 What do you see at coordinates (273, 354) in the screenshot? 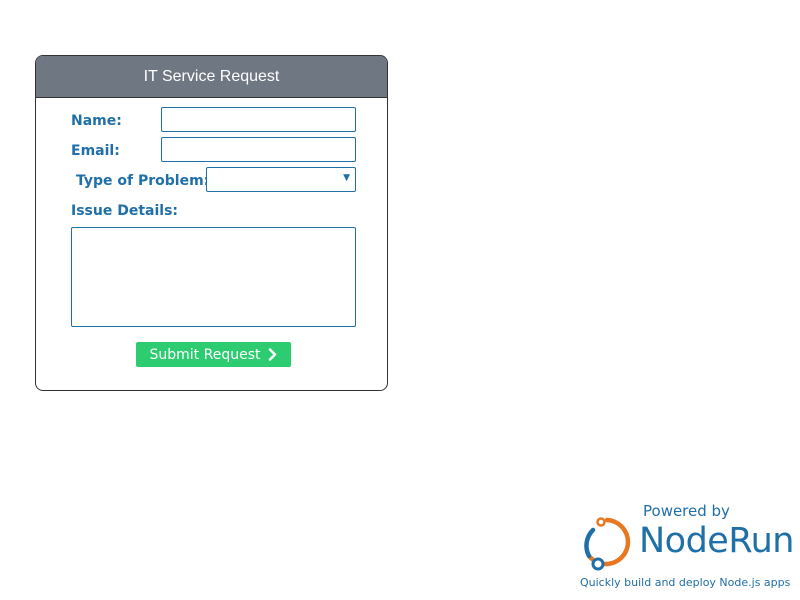
I see `chevron-right-icon` at bounding box center [273, 354].